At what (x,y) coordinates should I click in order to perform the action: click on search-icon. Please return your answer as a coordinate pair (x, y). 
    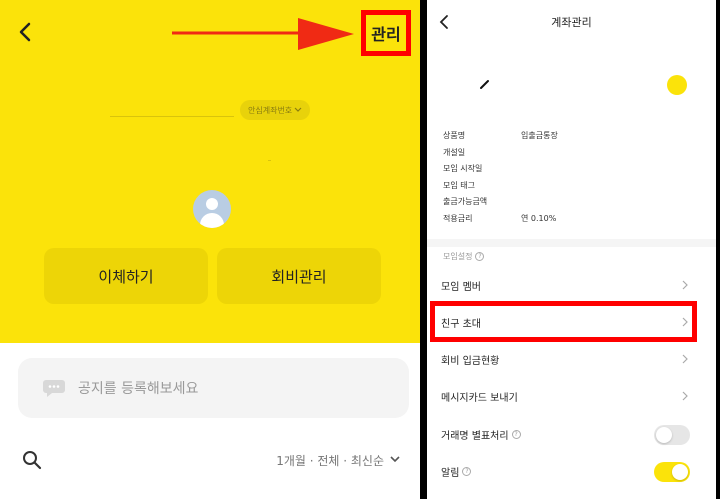
    Looking at the image, I should click on (32, 460).